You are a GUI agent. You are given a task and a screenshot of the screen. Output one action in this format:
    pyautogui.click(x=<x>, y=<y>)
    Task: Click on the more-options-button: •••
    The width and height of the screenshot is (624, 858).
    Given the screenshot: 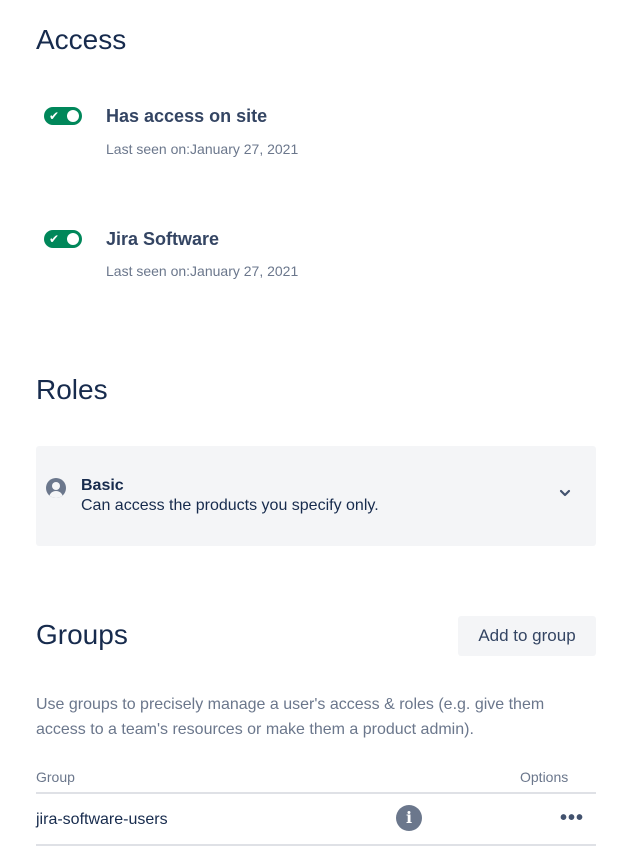 What is the action you would take?
    pyautogui.click(x=572, y=818)
    